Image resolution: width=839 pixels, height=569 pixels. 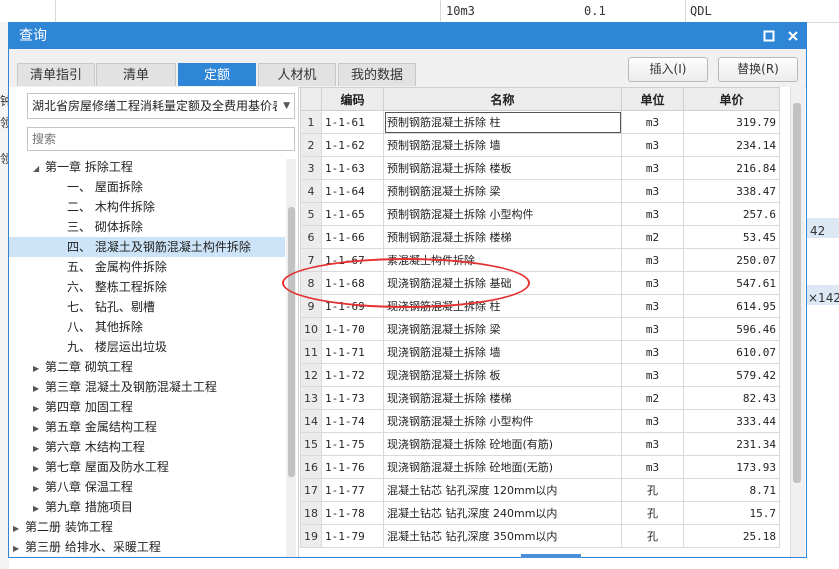 What do you see at coordinates (352, 168) in the screenshot?
I see `cell-code: 1-1-63` at bounding box center [352, 168].